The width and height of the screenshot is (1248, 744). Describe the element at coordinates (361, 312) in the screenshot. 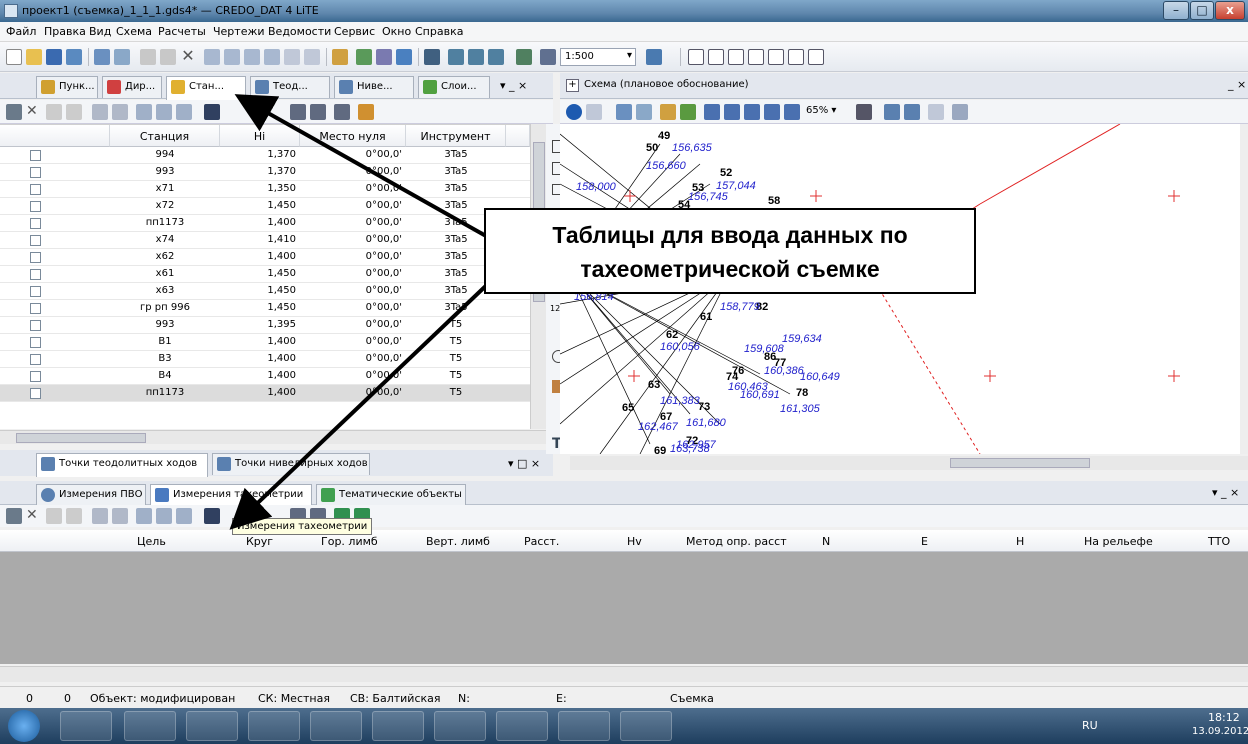

I see `annotation-arrows` at that location.